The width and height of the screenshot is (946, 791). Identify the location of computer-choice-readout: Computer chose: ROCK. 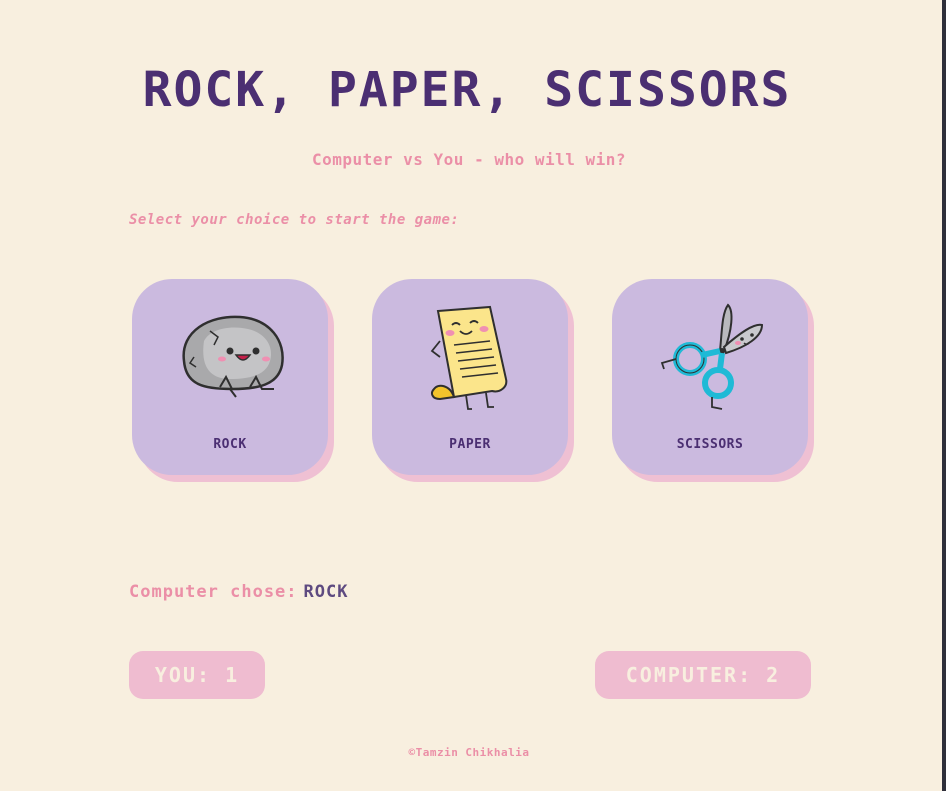
(238, 592).